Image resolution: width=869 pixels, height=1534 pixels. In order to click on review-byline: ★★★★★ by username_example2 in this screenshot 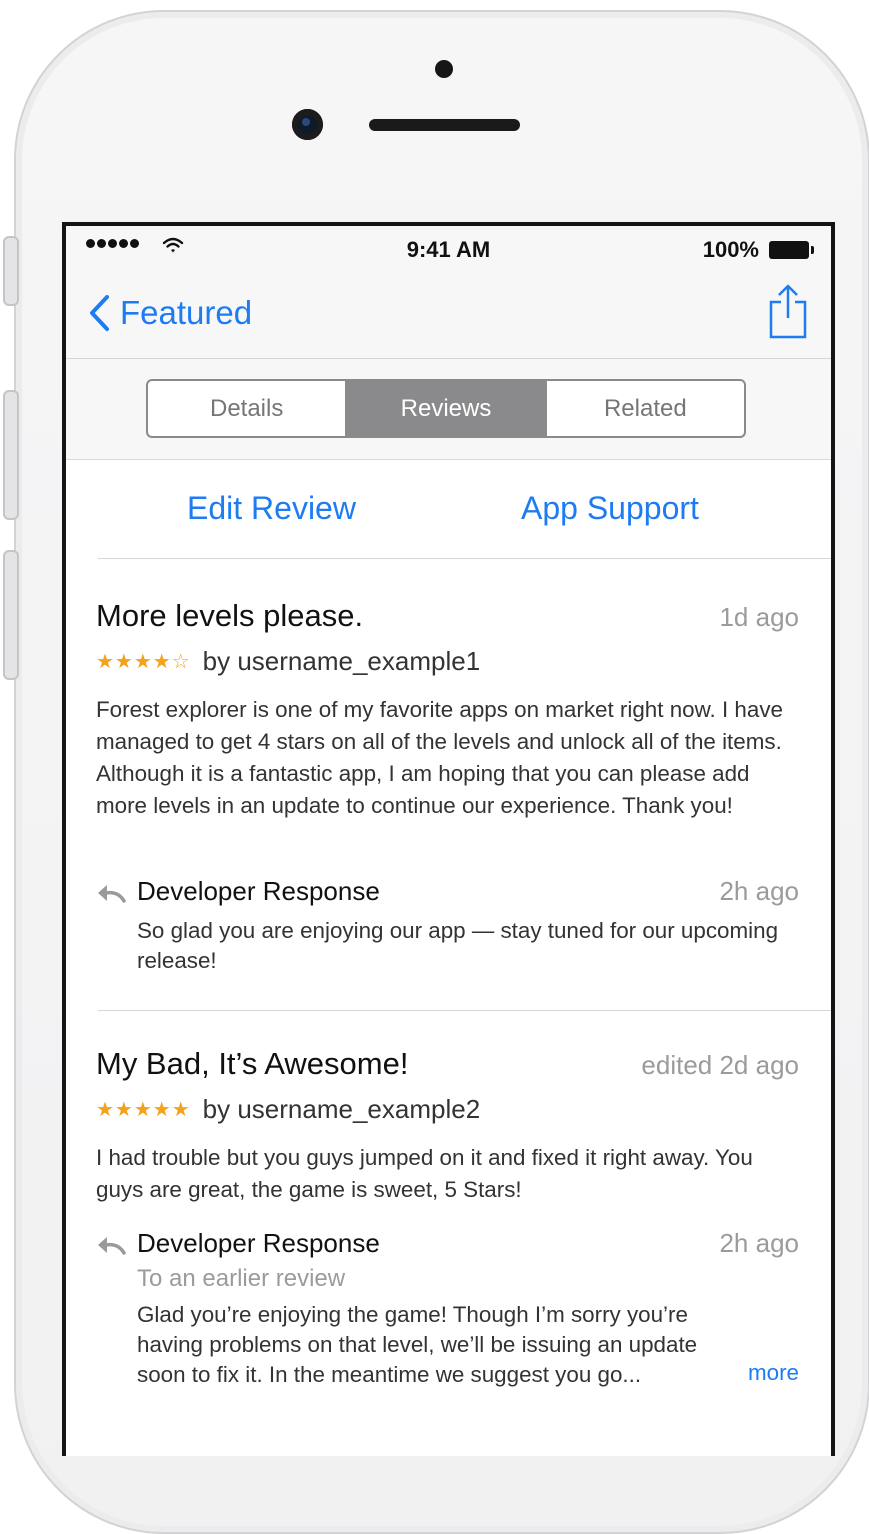, I will do `click(288, 1109)`.